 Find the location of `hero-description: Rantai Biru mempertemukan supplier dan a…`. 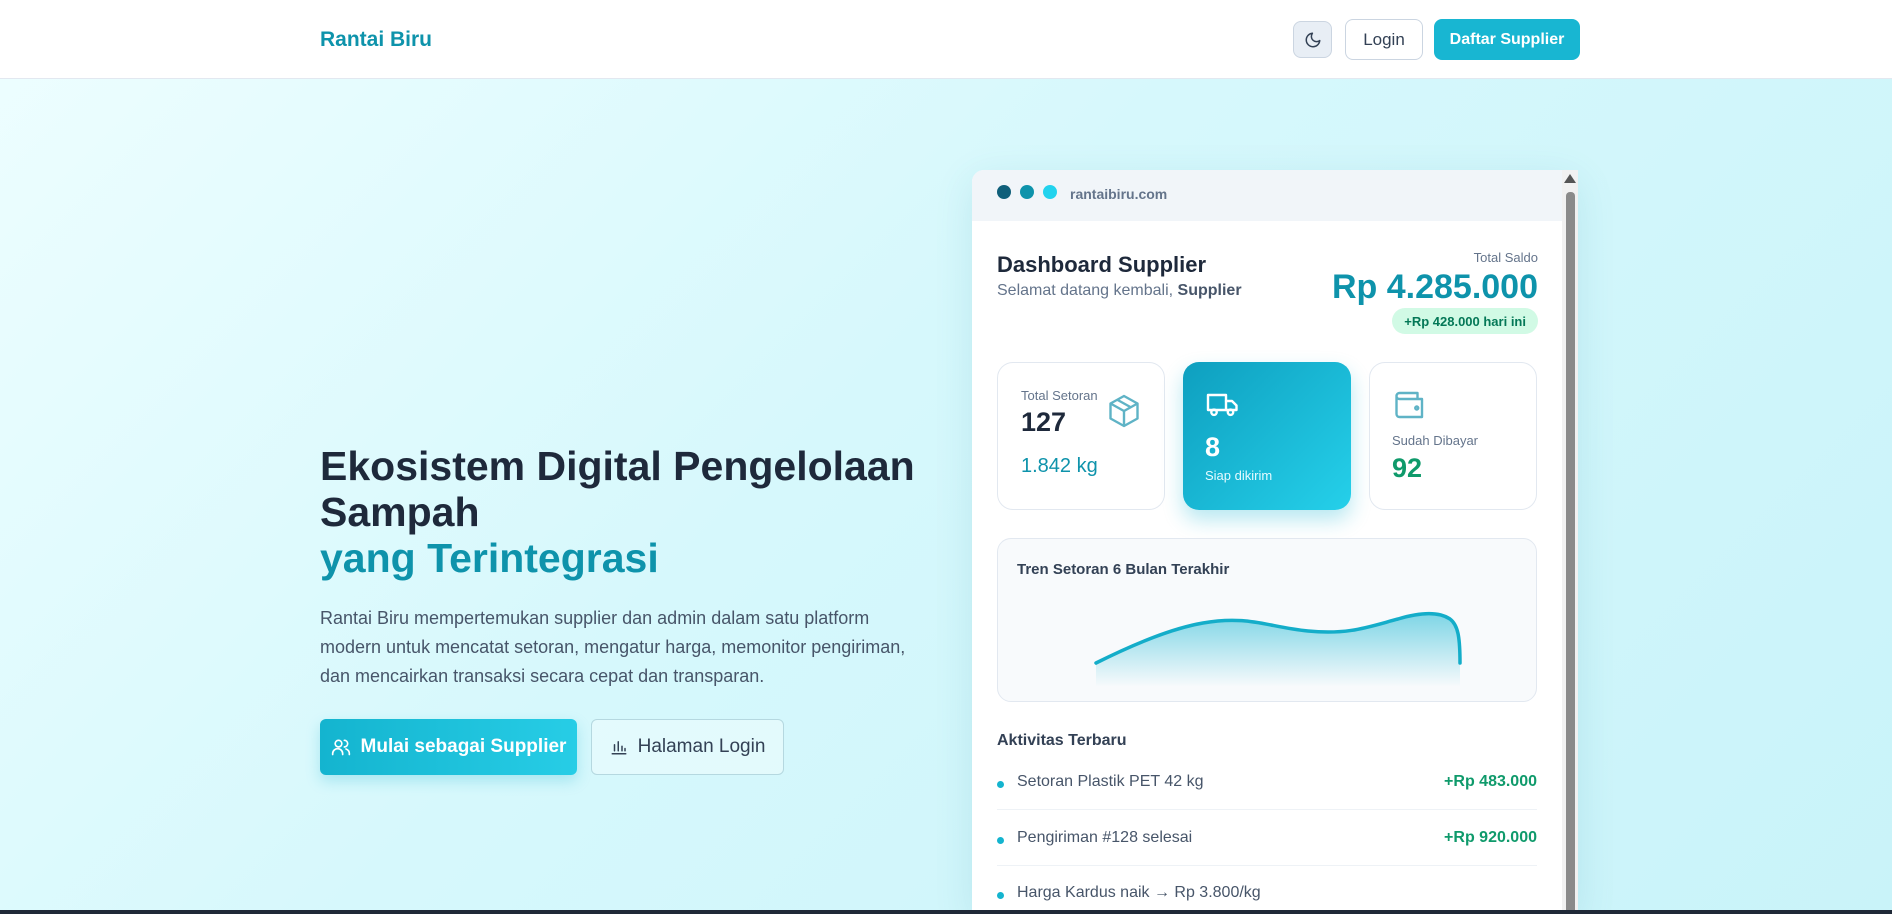

hero-description: Rantai Biru mempertemukan supplier dan a… is located at coordinates (613, 647).